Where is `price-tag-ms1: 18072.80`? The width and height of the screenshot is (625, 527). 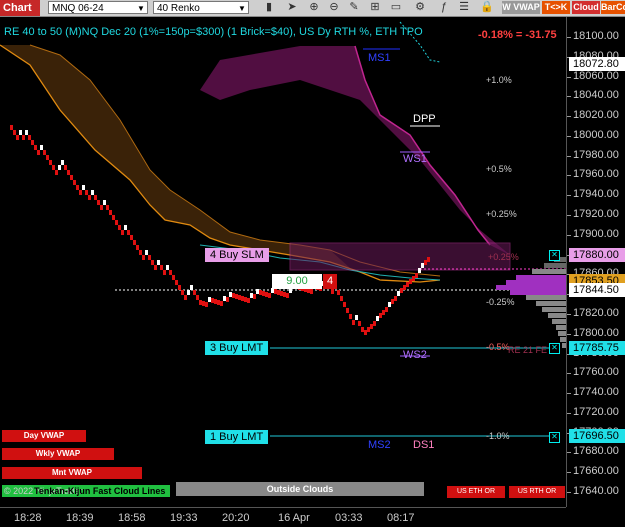
price-tag-ms1: 18072.80 is located at coordinates (597, 63).